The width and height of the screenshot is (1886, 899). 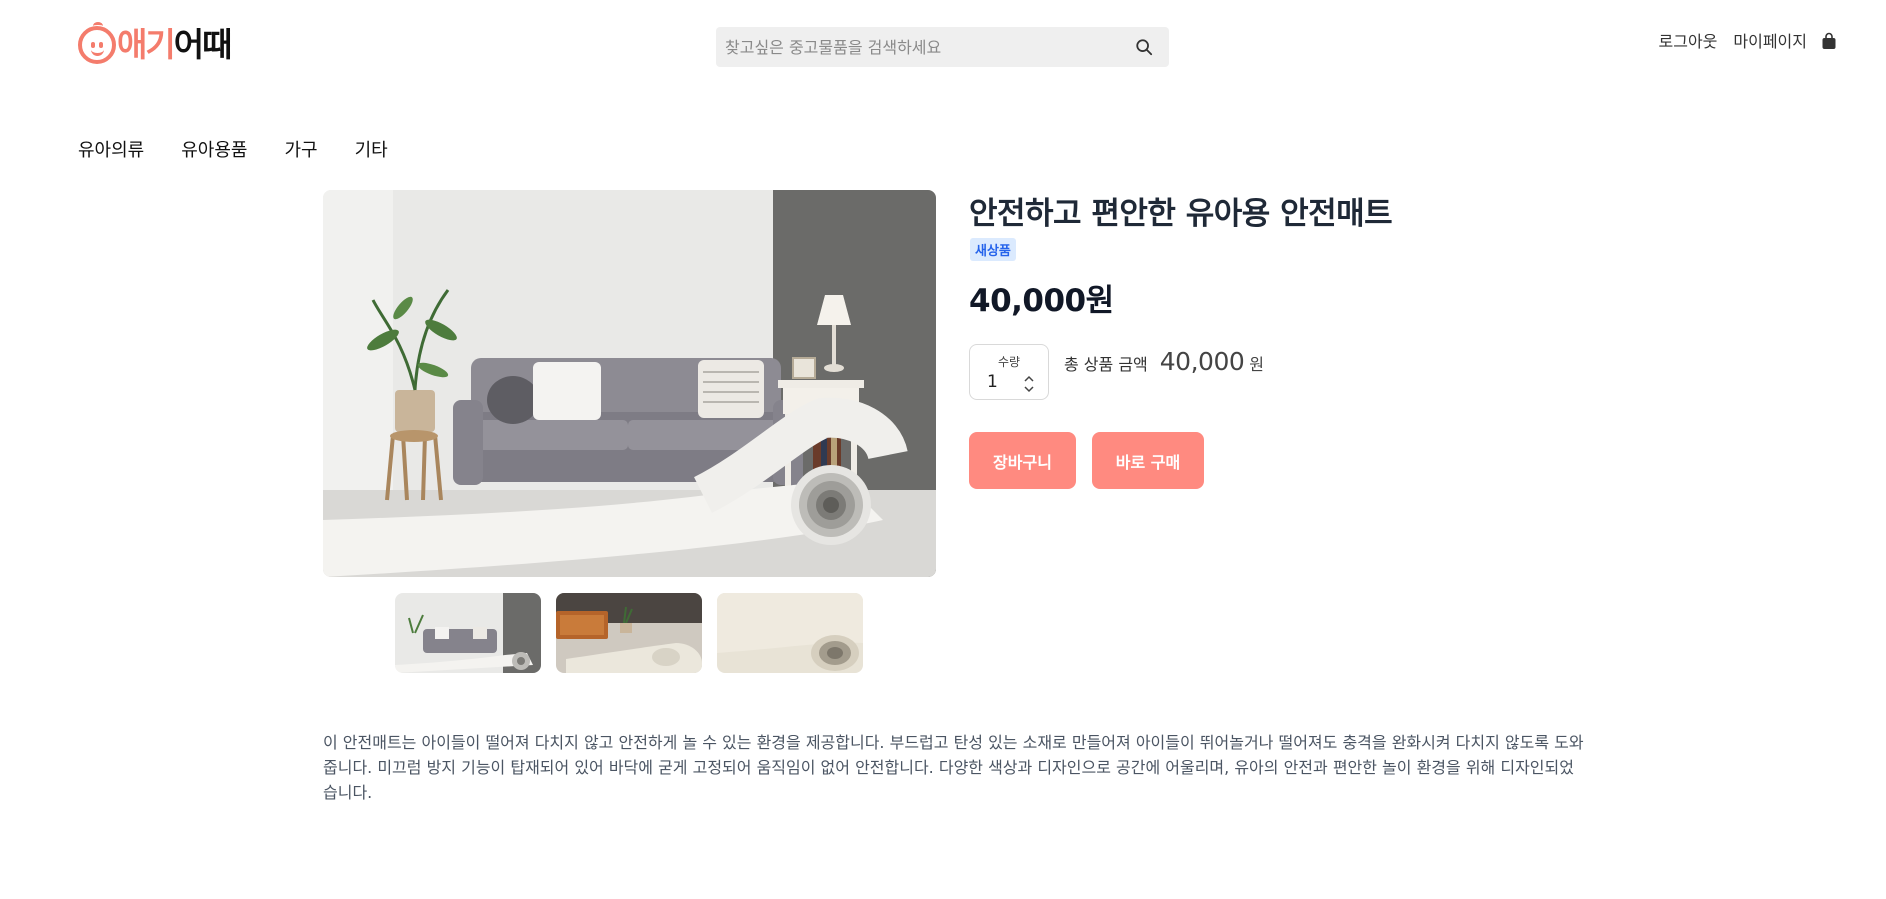 I want to click on total-price: 총 상품 금액 40,000 원, so click(x=1164, y=361).